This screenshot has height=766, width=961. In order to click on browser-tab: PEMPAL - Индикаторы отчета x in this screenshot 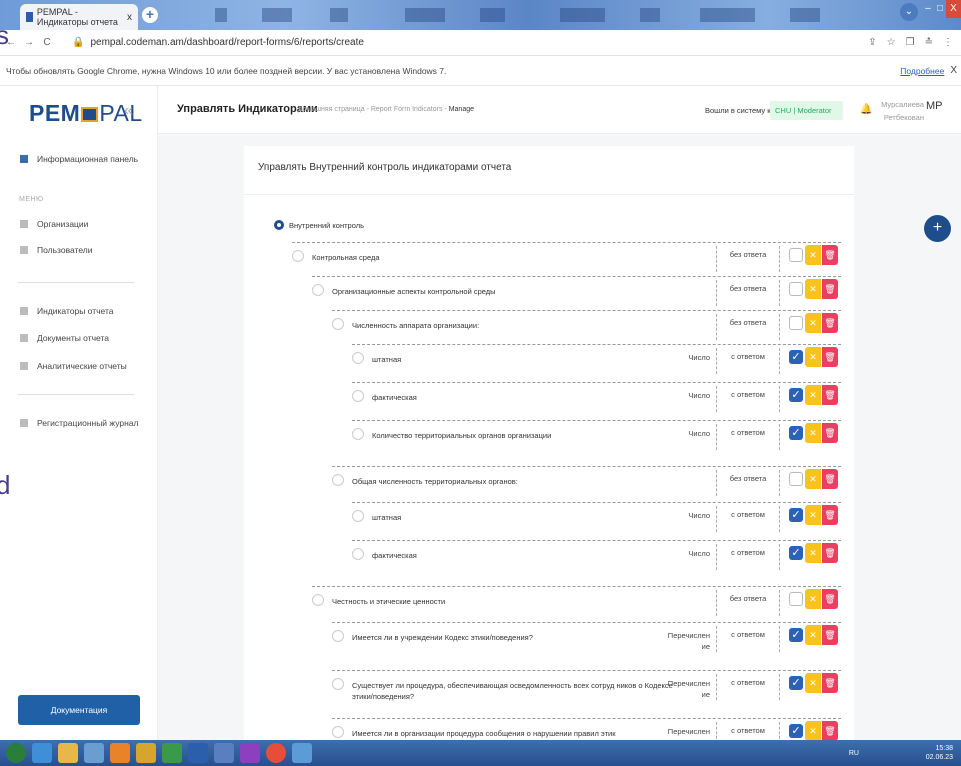, I will do `click(79, 17)`.